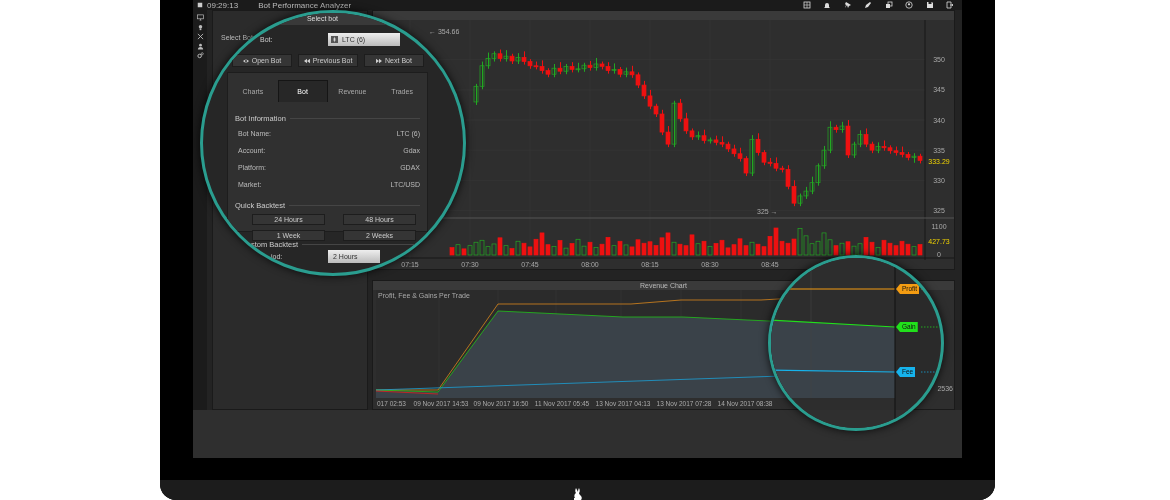 This screenshot has height=500, width=1170. Describe the element at coordinates (245, 60) in the screenshot. I see `eye-icon` at that location.